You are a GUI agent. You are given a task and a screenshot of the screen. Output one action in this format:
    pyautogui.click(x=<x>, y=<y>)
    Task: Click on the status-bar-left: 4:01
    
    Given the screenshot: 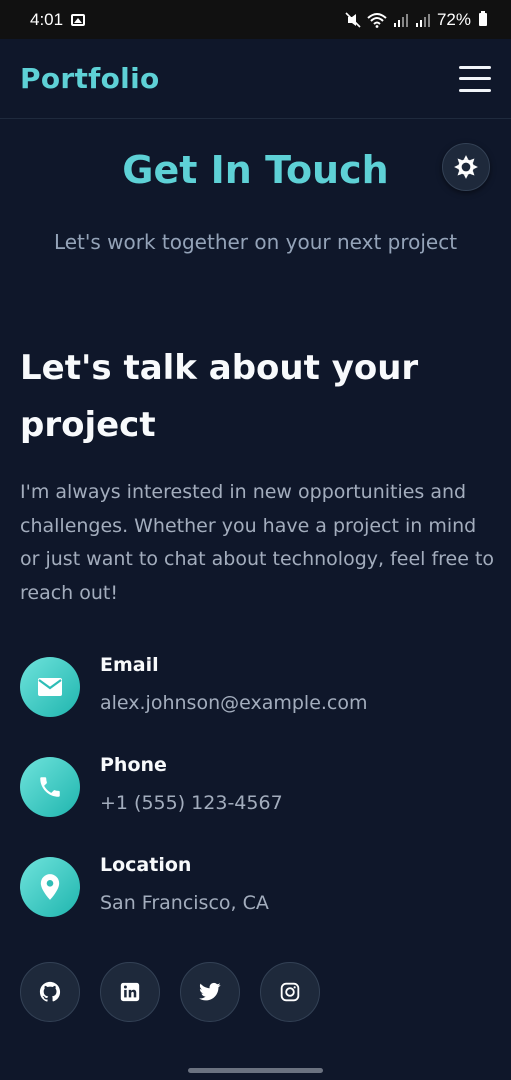 What is the action you would take?
    pyautogui.click(x=58, y=19)
    